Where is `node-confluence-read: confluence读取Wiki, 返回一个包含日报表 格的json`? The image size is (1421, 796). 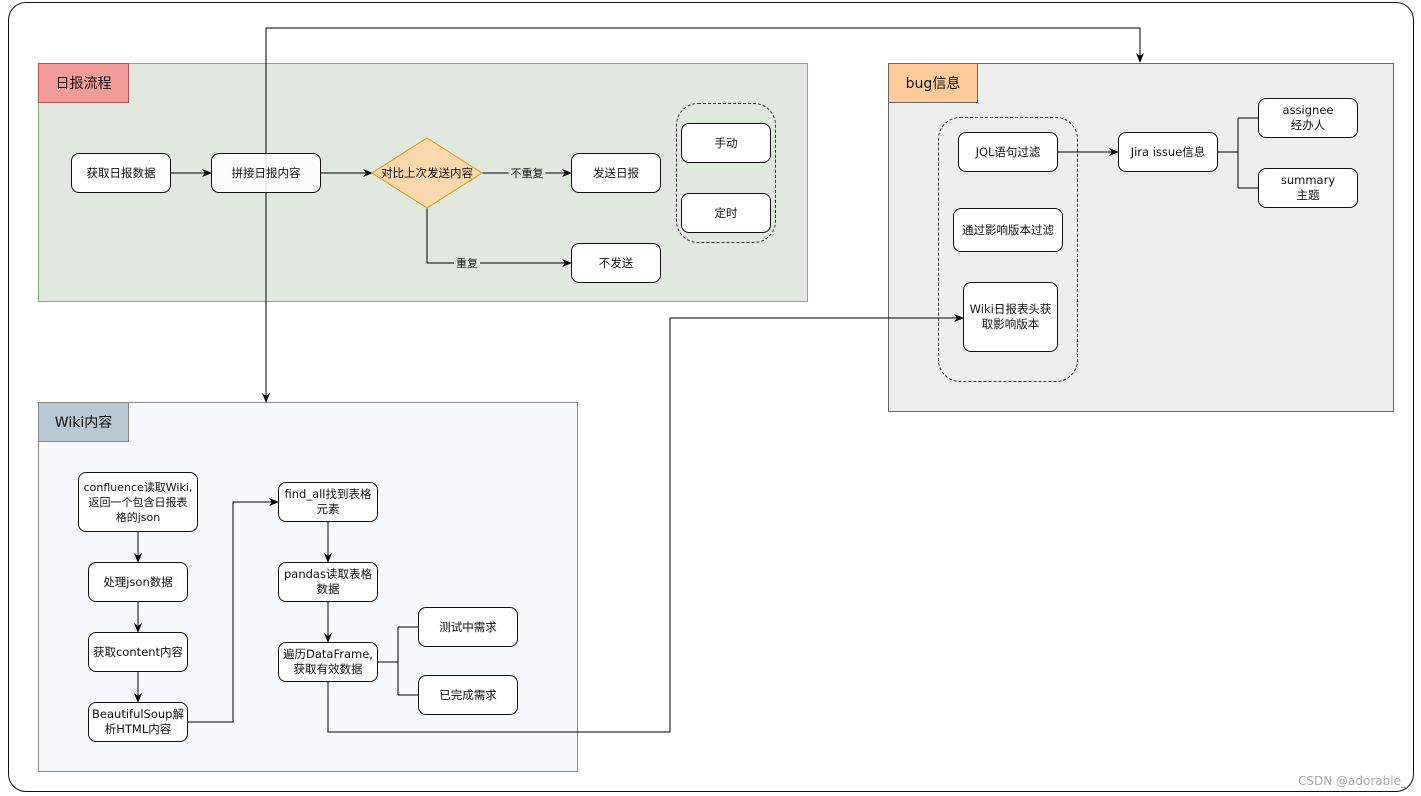 node-confluence-read: confluence读取Wiki, 返回一个包含日报表 格的json is located at coordinates (138, 502).